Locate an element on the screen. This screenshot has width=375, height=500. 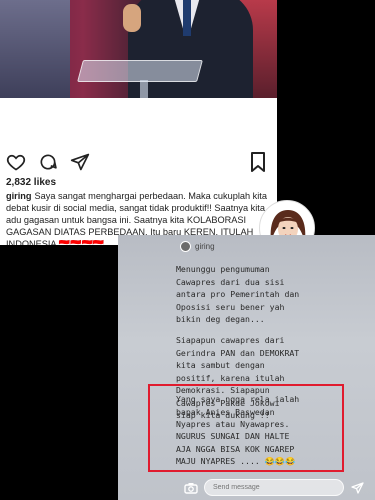
story-avatar is located at coordinates (185, 246).